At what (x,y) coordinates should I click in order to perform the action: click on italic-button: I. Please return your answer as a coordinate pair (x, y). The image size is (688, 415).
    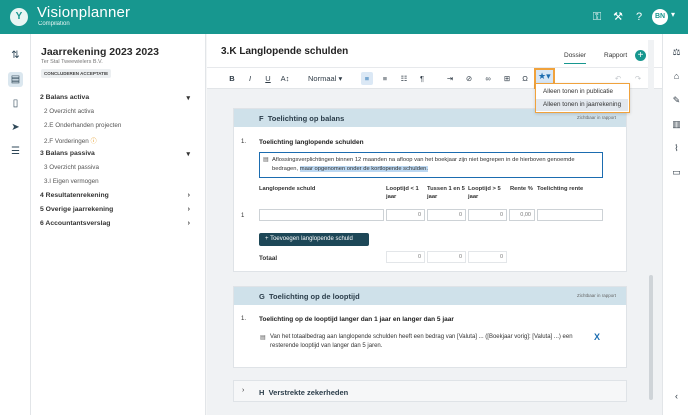
    Looking at the image, I should click on (250, 78).